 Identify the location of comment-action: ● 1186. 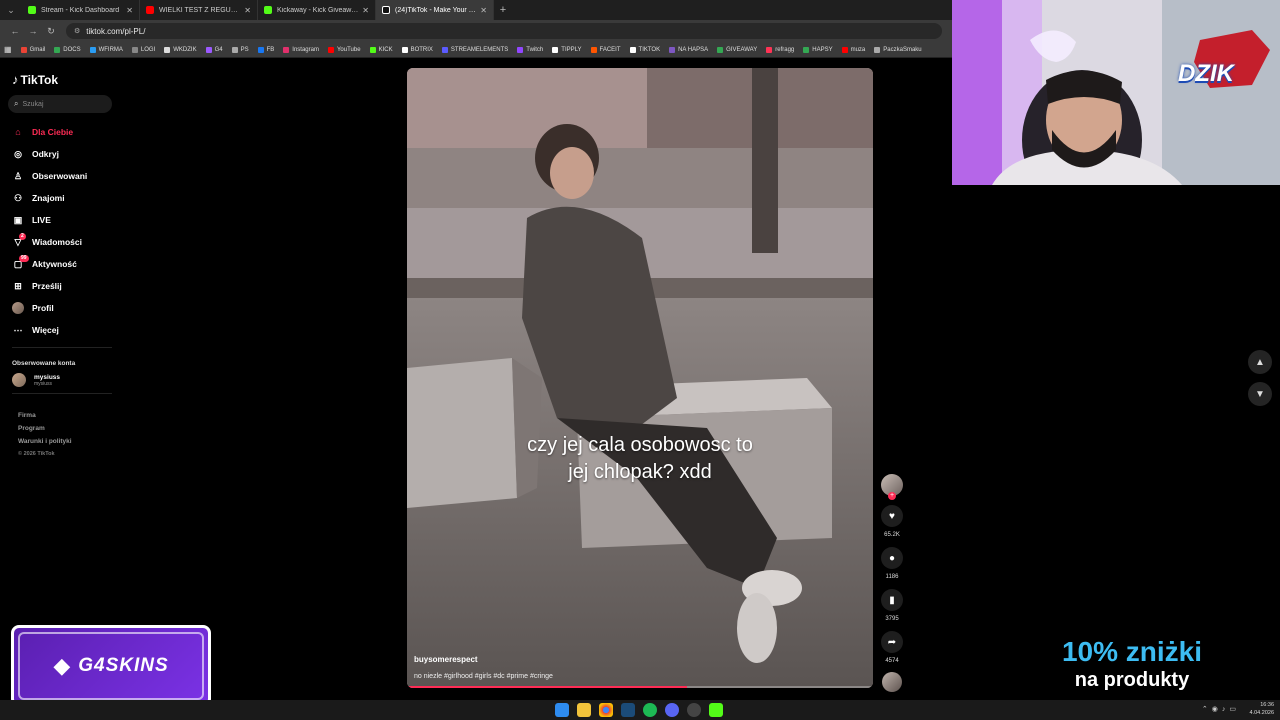
(892, 563).